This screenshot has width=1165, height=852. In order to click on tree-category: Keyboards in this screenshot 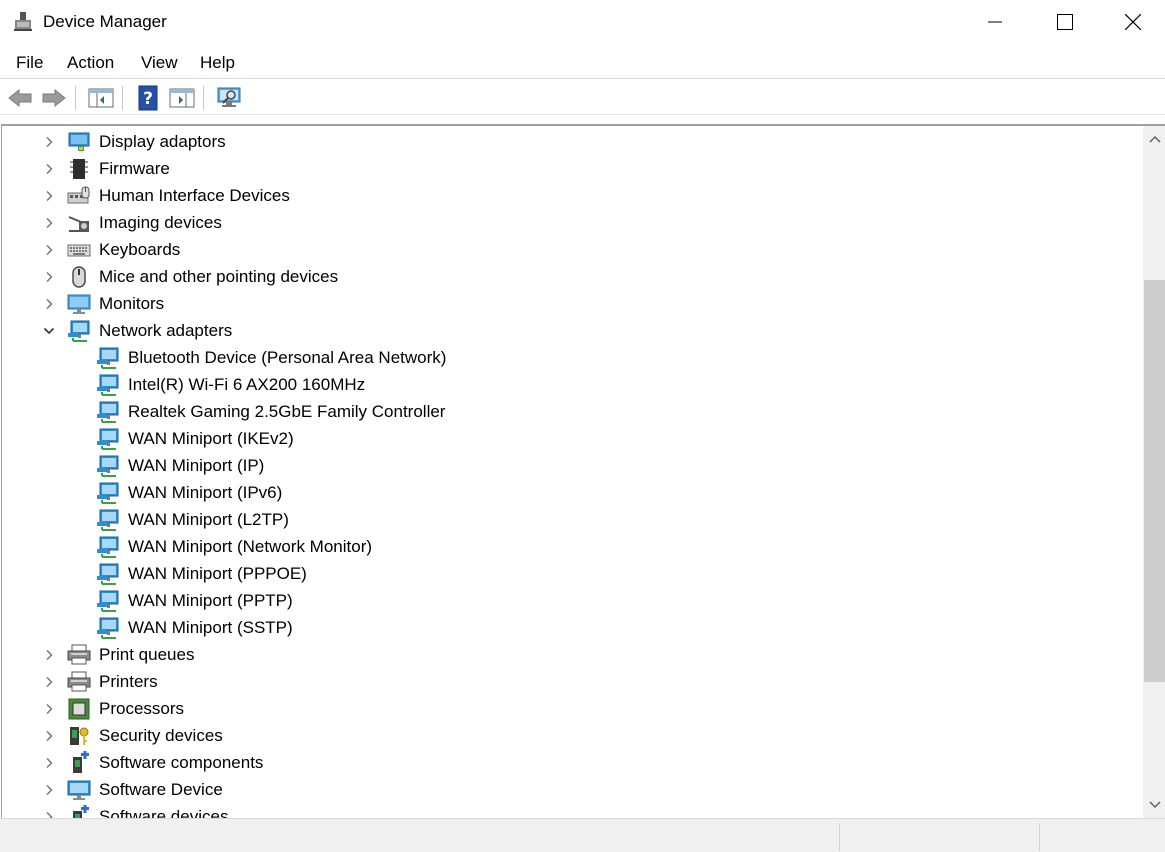, I will do `click(572, 249)`.